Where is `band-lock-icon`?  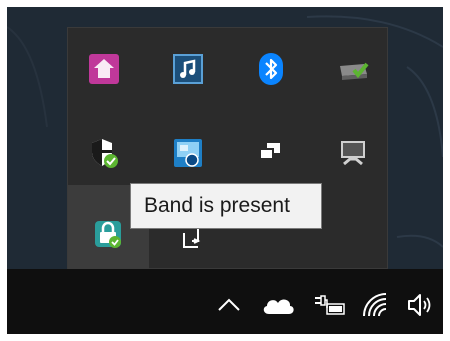 band-lock-icon is located at coordinates (108, 234).